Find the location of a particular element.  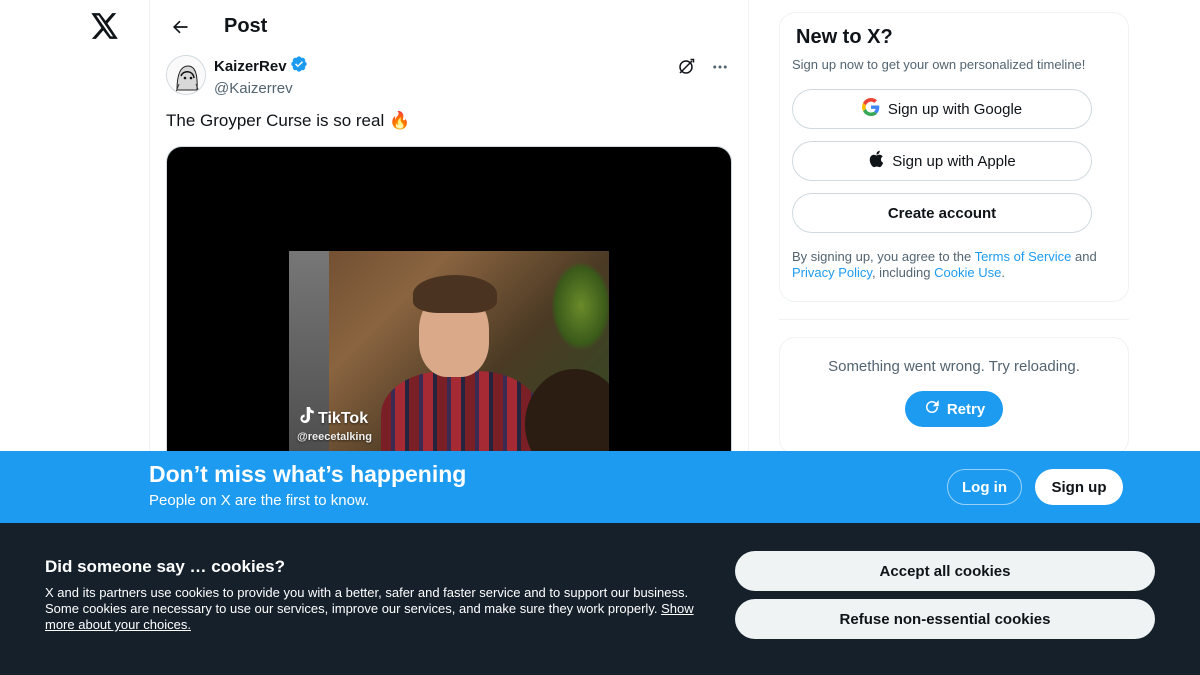

create-account-label: Create account is located at coordinates (942, 213).